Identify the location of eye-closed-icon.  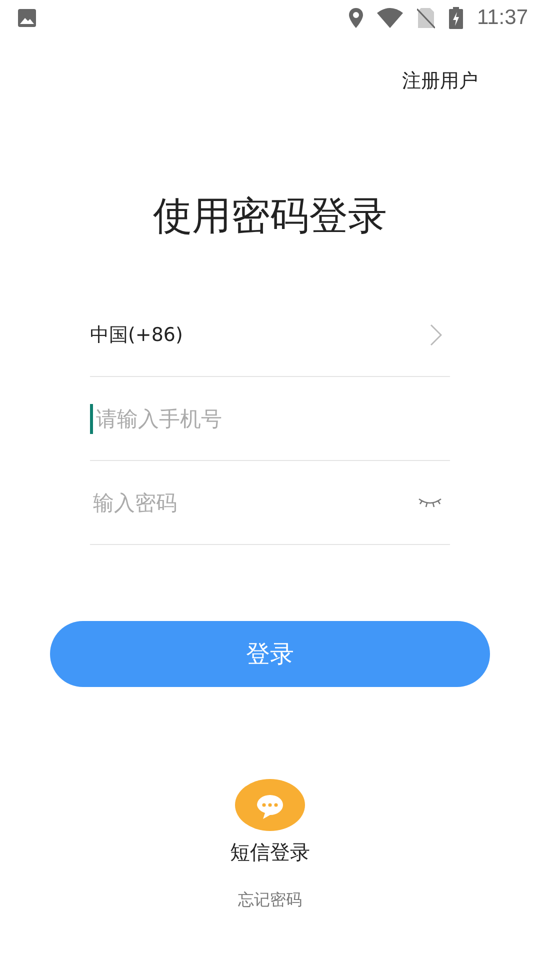
(430, 502).